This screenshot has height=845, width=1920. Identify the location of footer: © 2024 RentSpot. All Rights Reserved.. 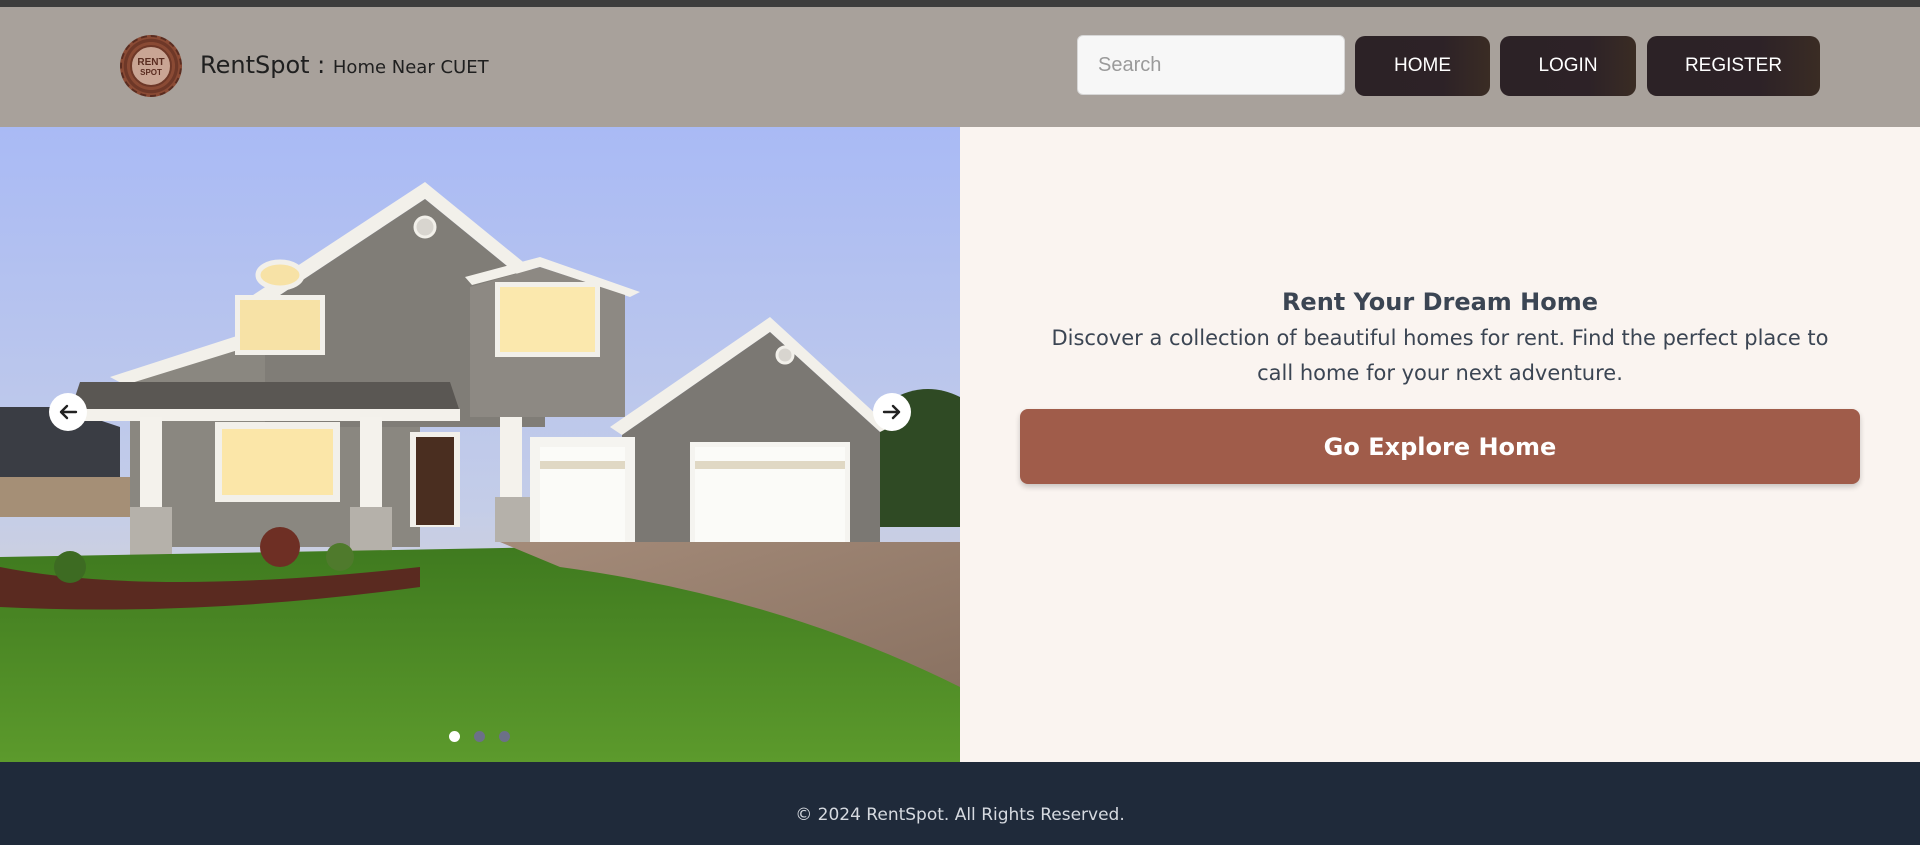
(960, 803).